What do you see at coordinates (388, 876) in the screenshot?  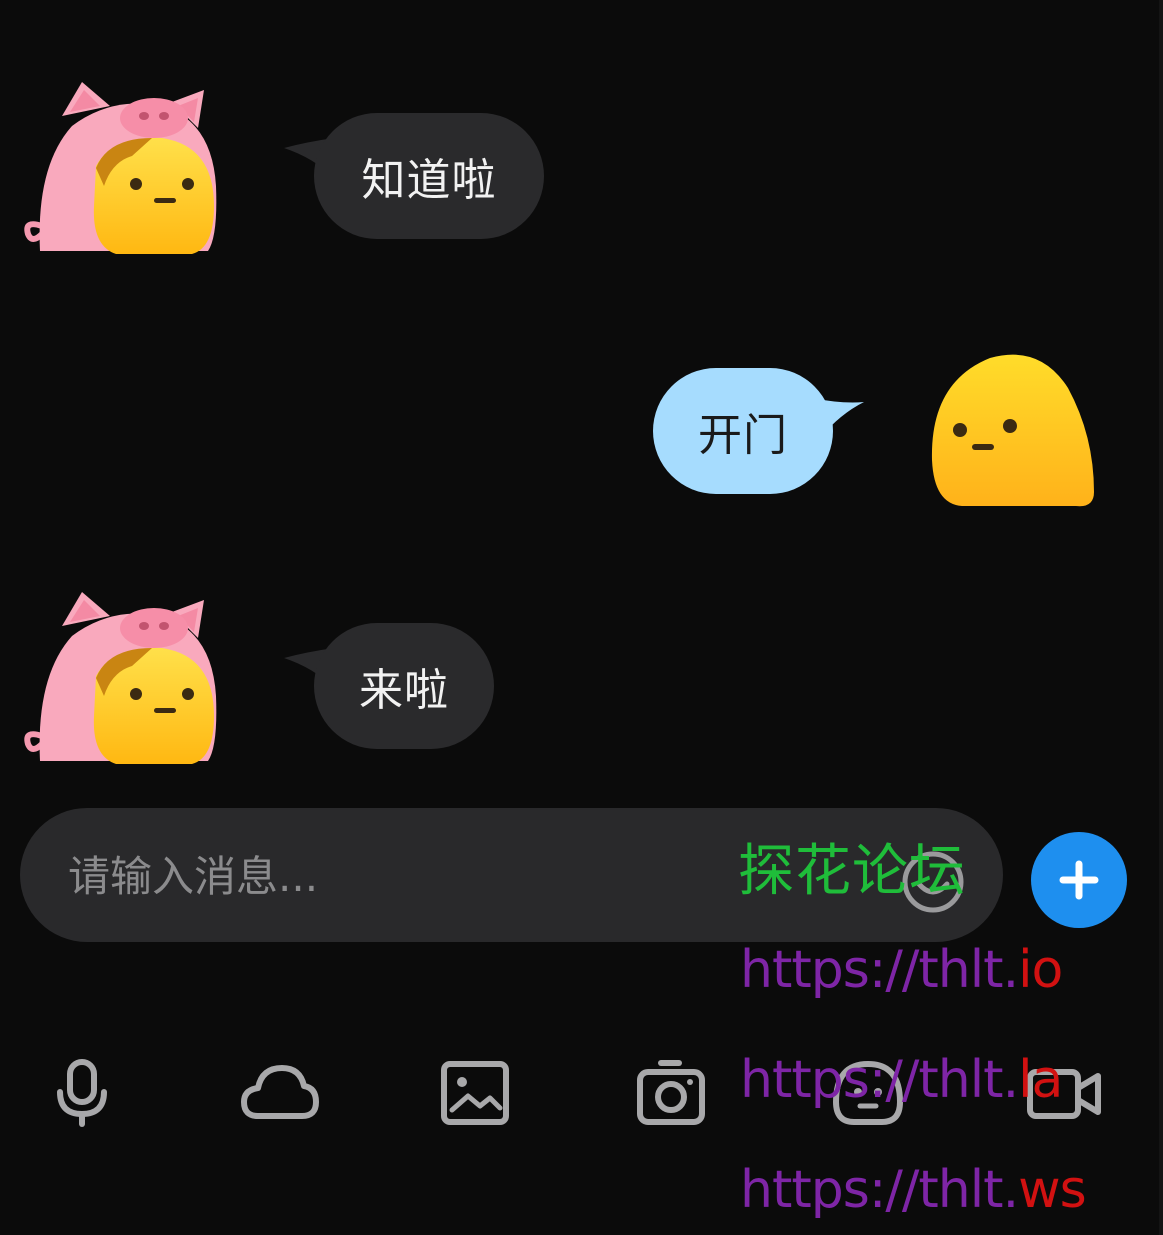 I see `message-input` at bounding box center [388, 876].